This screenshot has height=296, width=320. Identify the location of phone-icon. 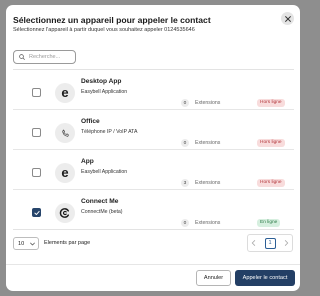
(65, 133).